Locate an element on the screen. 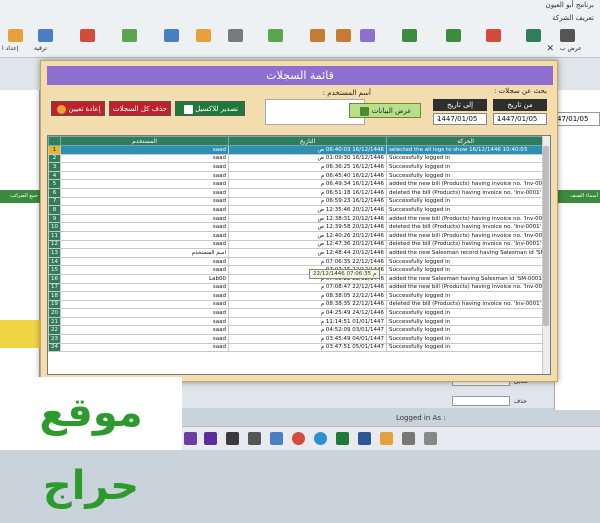  column-header-action: الحركة is located at coordinates (465, 141).